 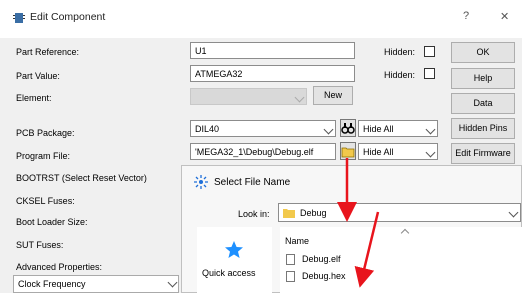 I want to click on annotation-arrows, so click(x=358, y=223).